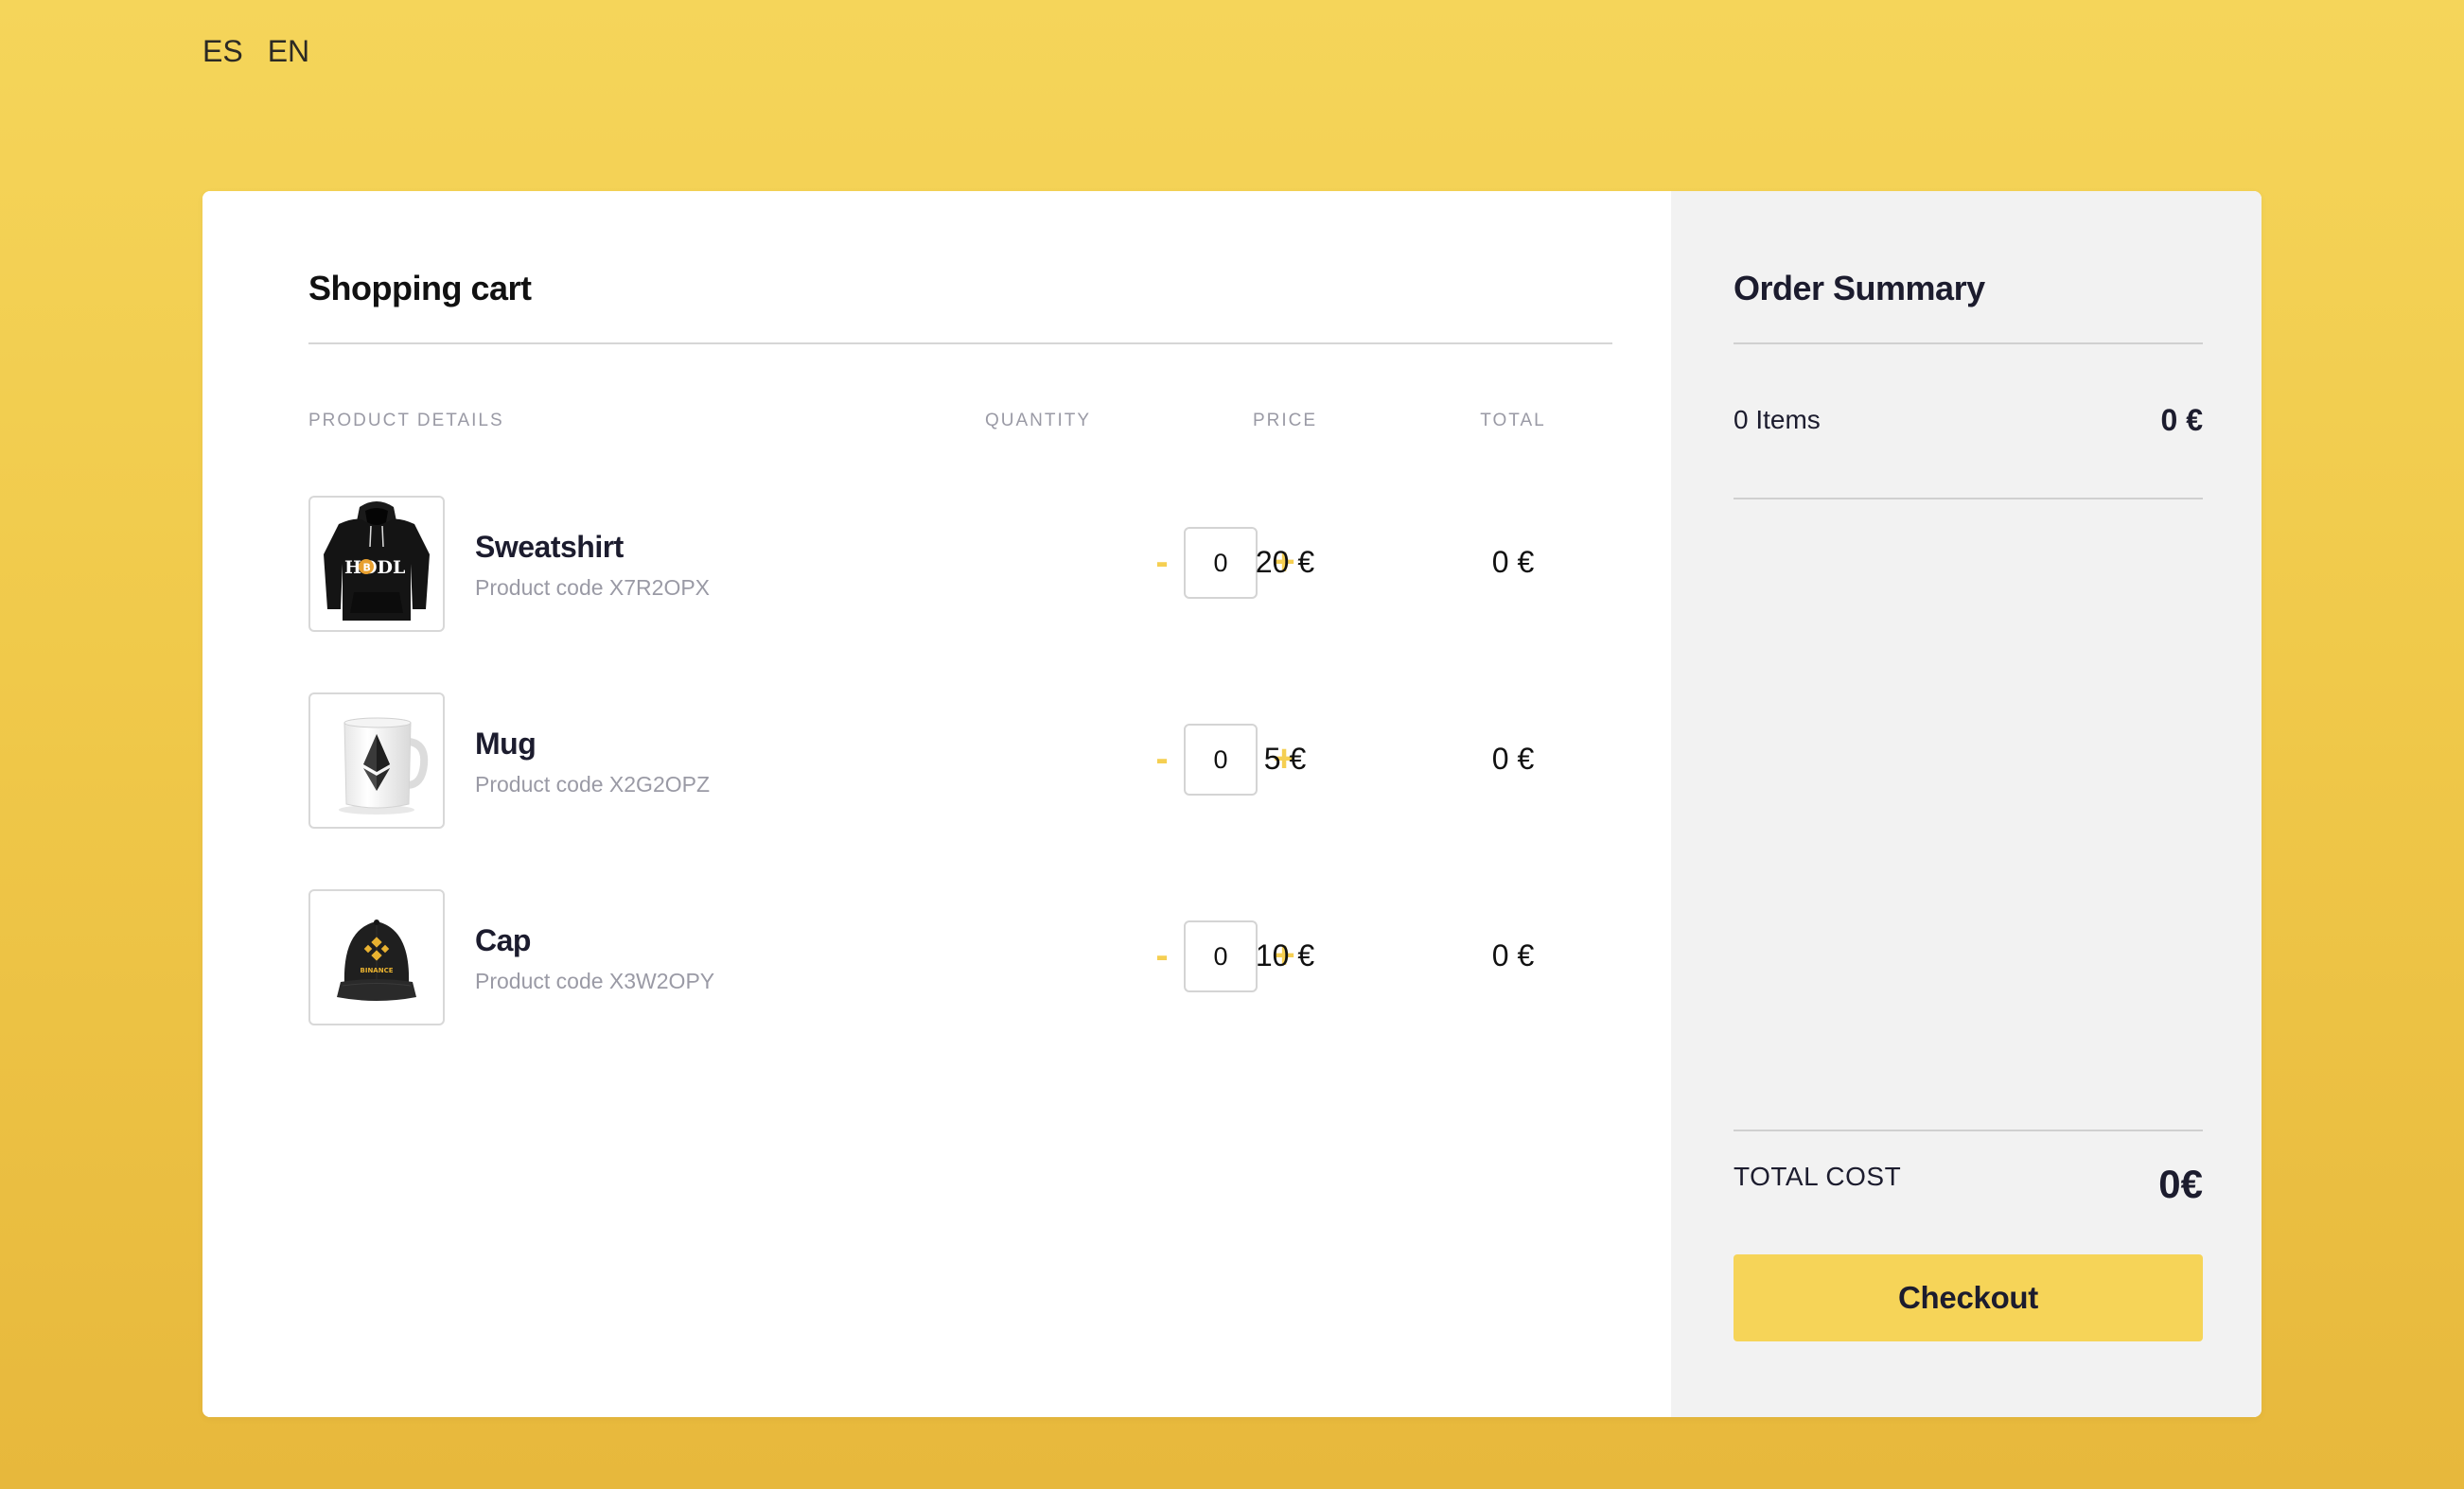  What do you see at coordinates (937, 762) in the screenshot?
I see `cart-row-mug: Mug Product code X2G2OPZ - + 5 € 0 €` at bounding box center [937, 762].